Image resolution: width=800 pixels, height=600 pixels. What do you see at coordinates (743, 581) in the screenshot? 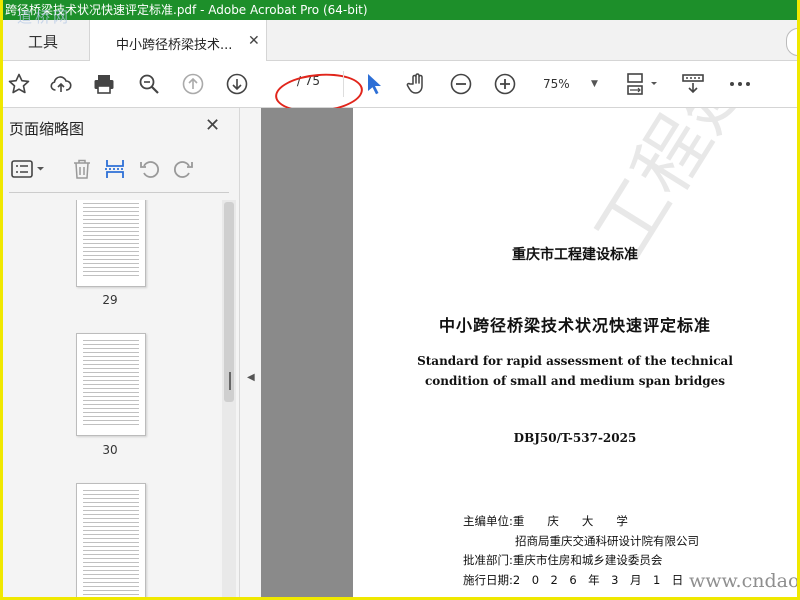
I see `site-url-watermark: www.cndao.com` at bounding box center [743, 581].